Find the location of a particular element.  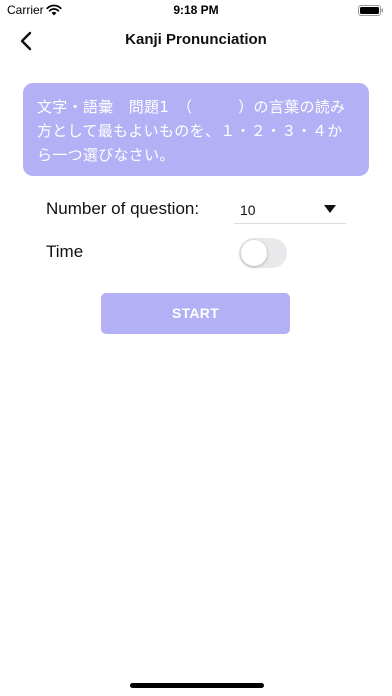

status-bar: Carrier 9:18 PM is located at coordinates (196, 11).